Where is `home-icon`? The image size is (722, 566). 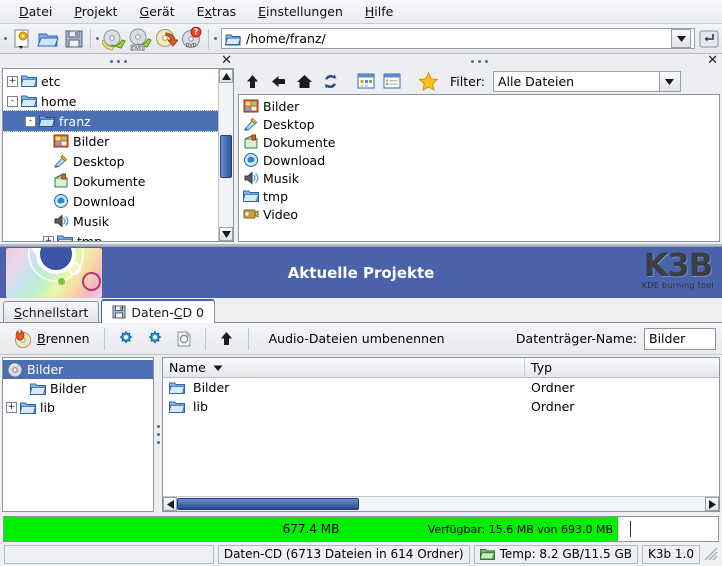
home-icon is located at coordinates (304, 81).